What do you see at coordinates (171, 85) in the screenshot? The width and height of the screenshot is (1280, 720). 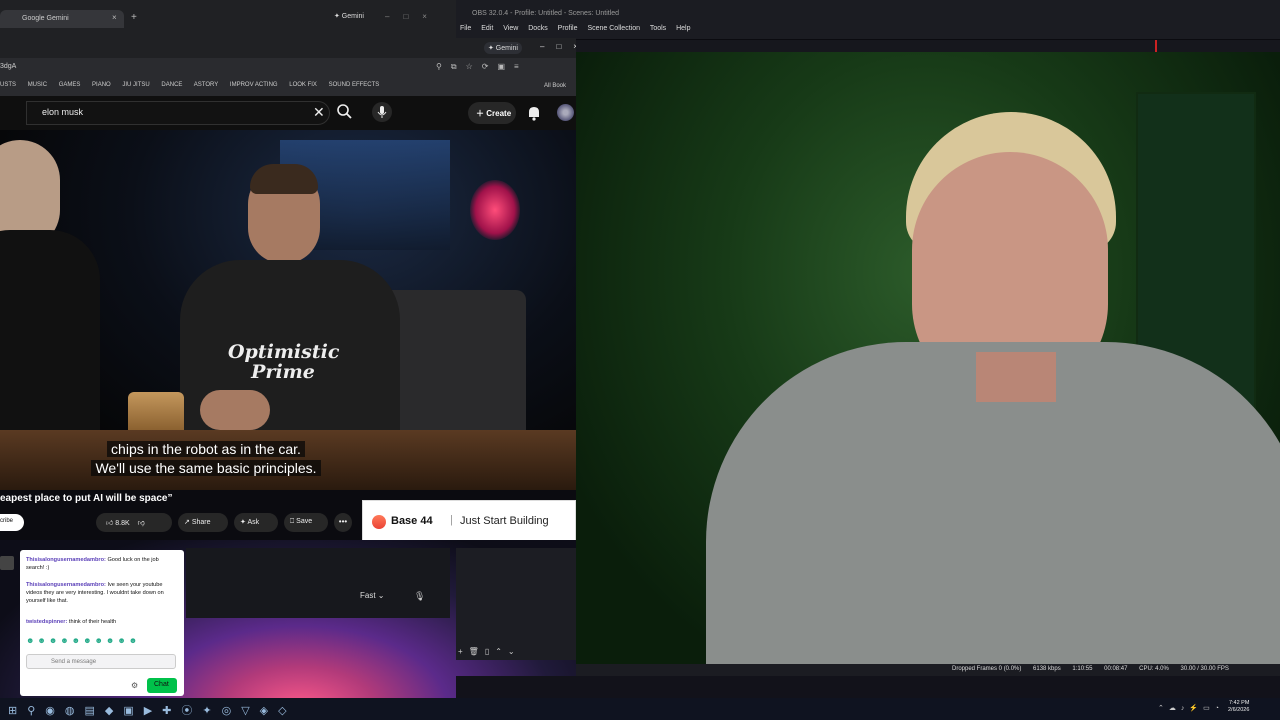 I see `bookmark-item: DANCE` at bounding box center [171, 85].